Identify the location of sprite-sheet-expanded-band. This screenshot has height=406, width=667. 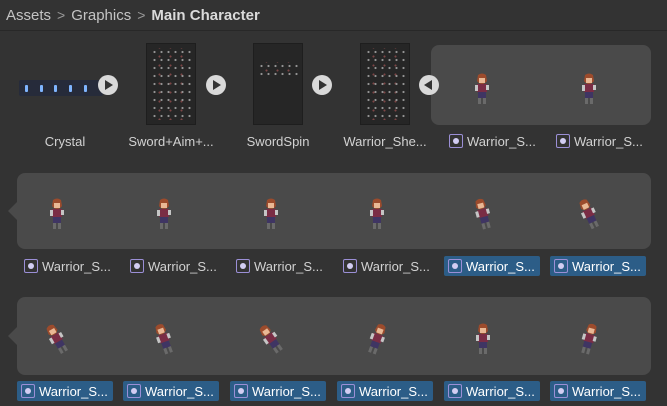
(541, 85).